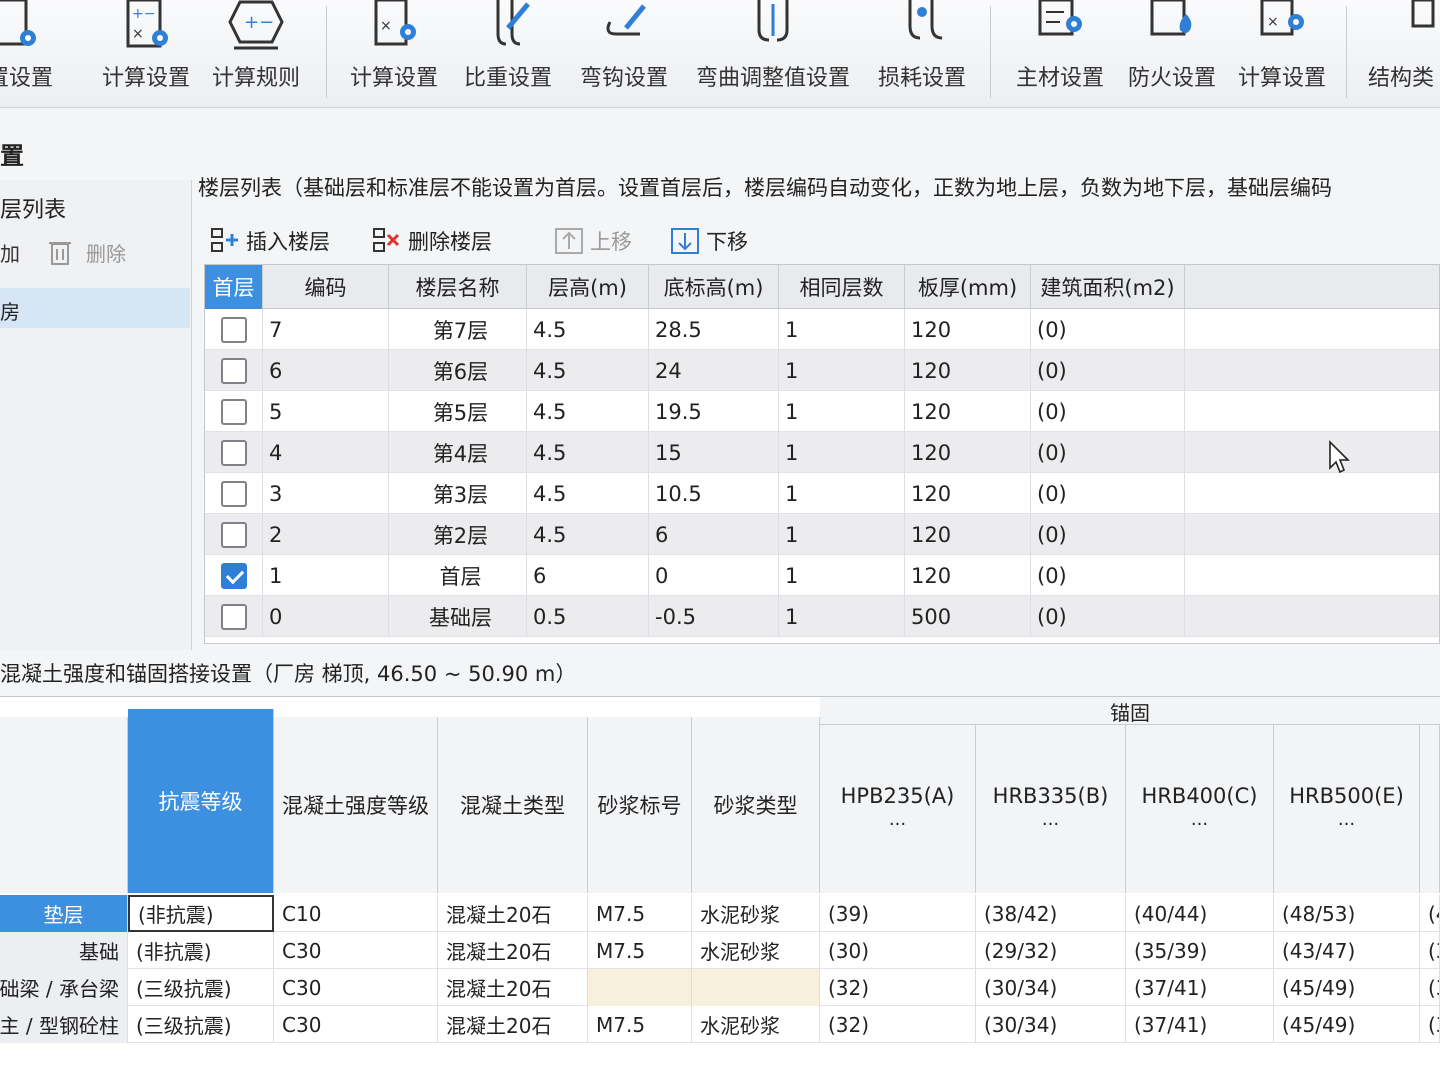 This screenshot has height=1080, width=1440. Describe the element at coordinates (458, 287) in the screenshot. I see `col-header-floor-name: 楼层名称` at that location.